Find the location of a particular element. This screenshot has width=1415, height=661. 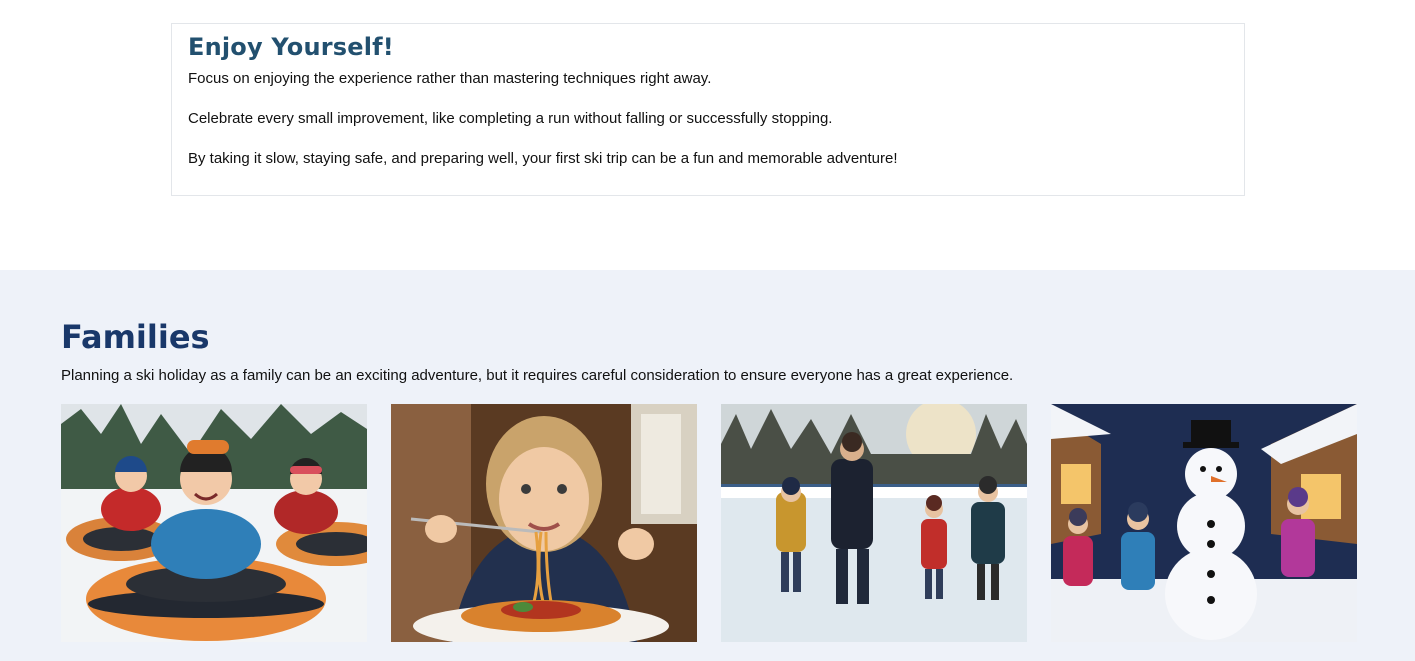

tip-card-title: Enjoy Yourself! is located at coordinates (291, 47).